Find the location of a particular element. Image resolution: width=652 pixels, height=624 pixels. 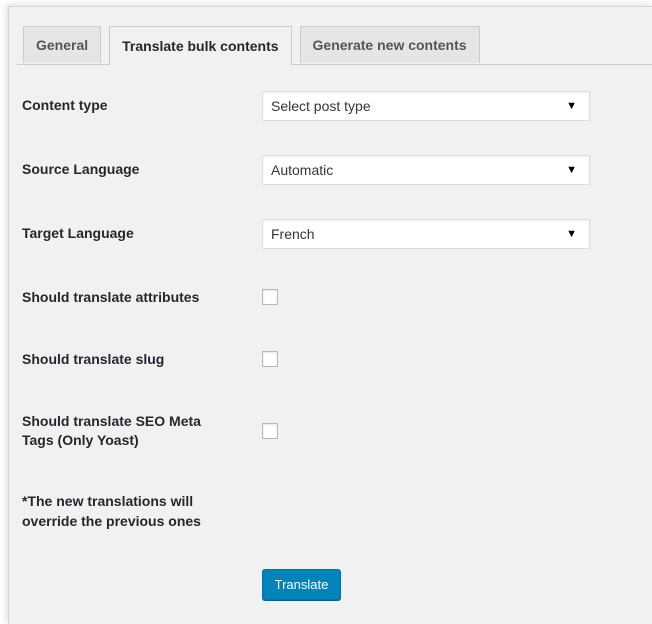

translate-button: Translate is located at coordinates (301, 584).